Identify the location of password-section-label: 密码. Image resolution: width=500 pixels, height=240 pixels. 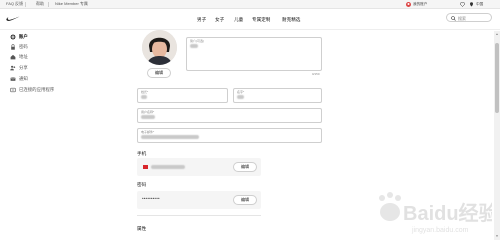
(142, 184).